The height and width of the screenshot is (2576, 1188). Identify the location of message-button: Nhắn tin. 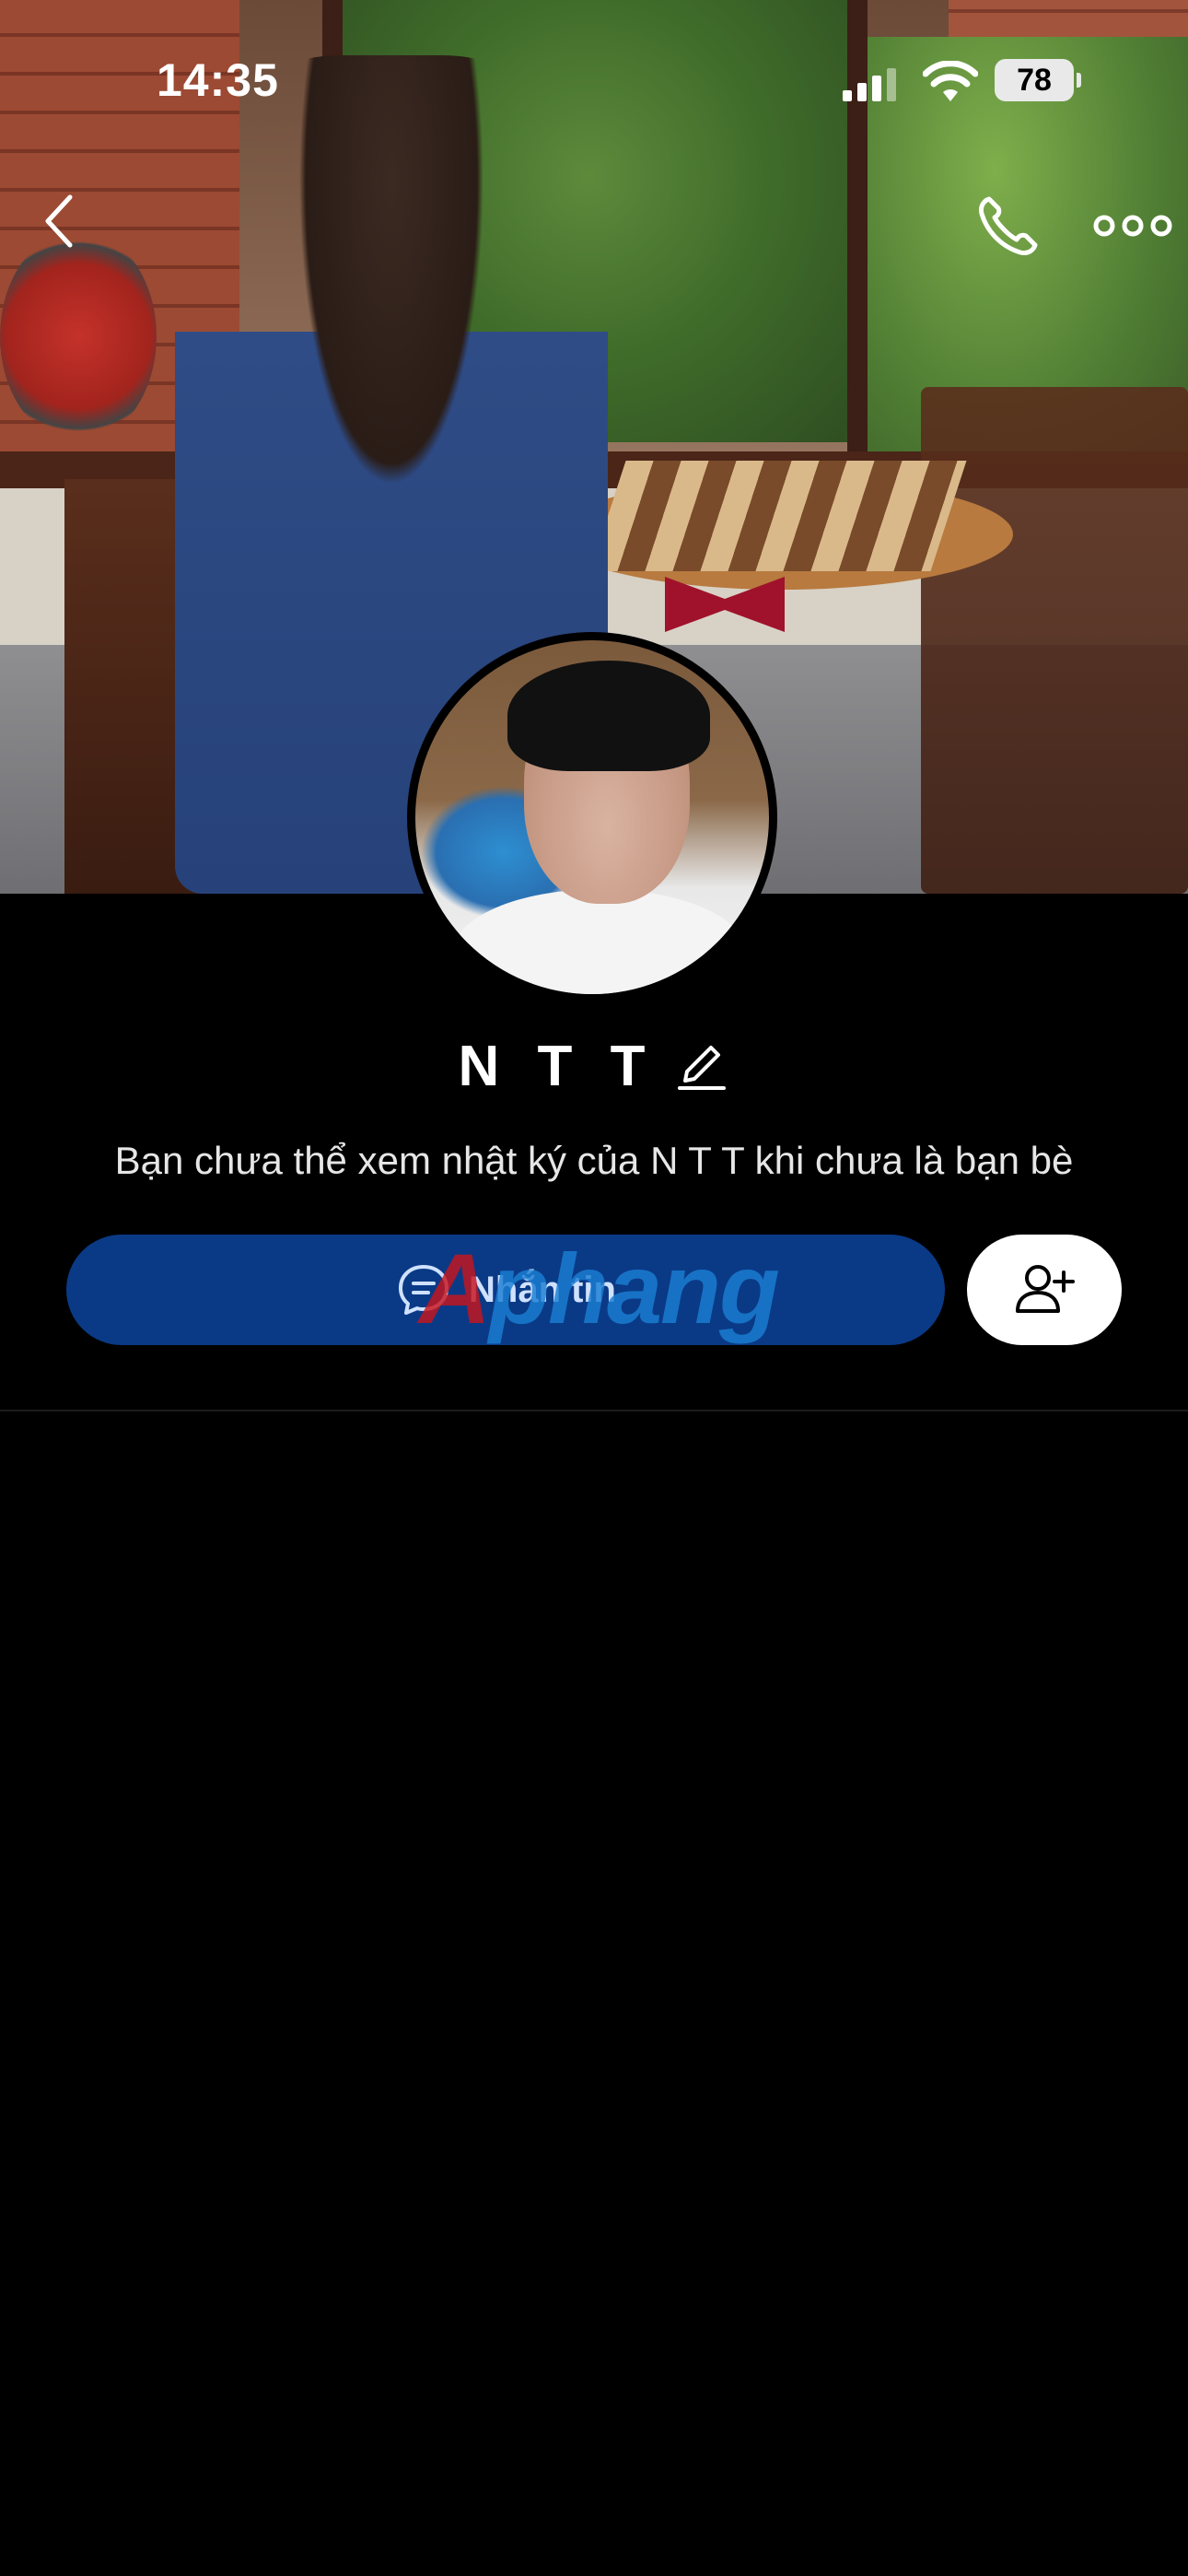
(505, 1290).